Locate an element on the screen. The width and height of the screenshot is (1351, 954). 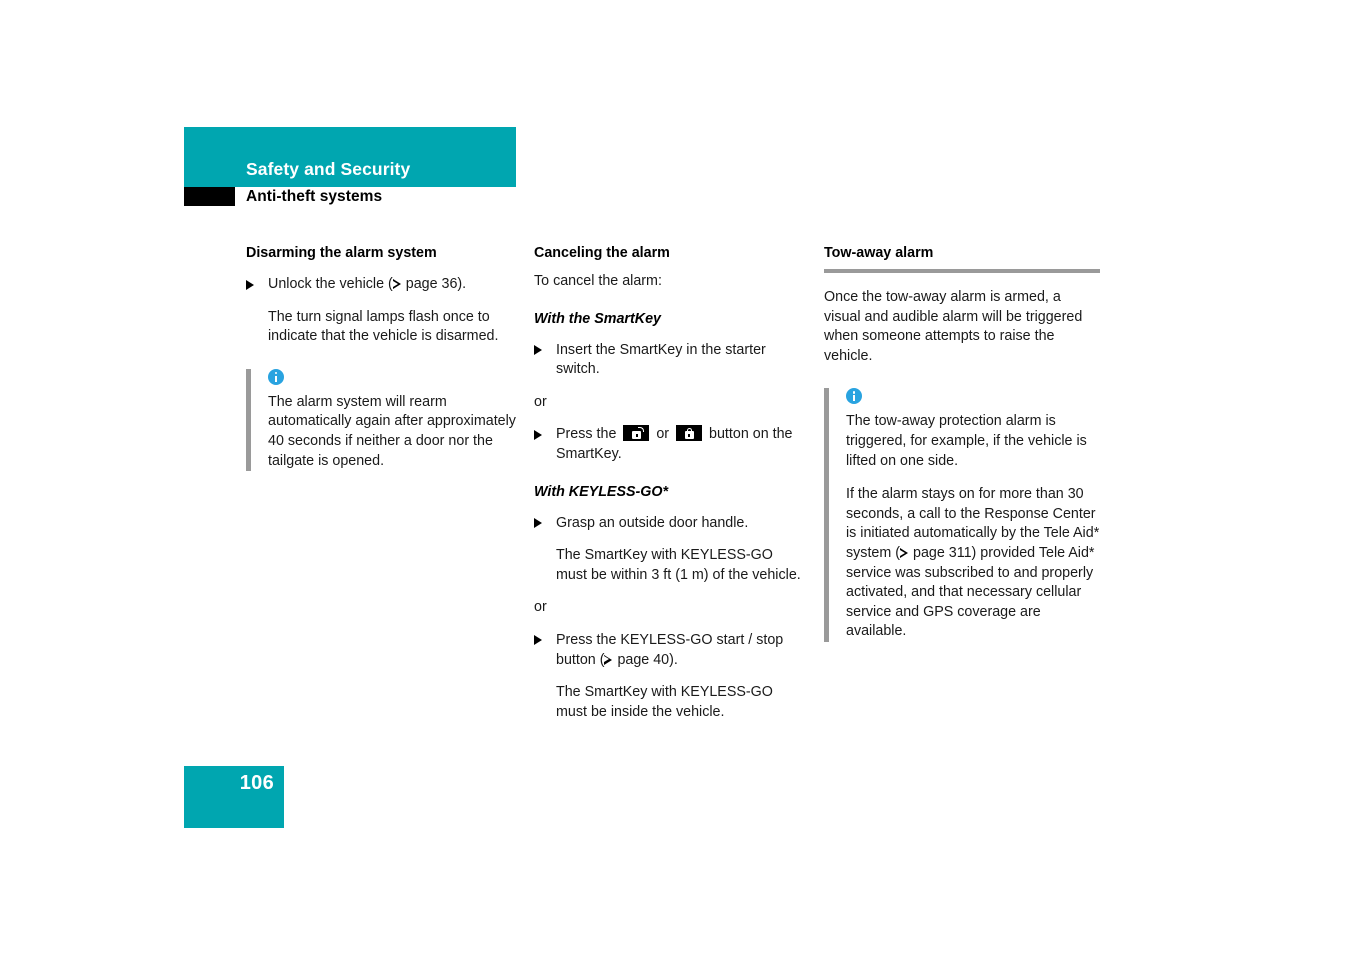
step-unlock-vehicle-ref: page 36). is located at coordinates (434, 284).